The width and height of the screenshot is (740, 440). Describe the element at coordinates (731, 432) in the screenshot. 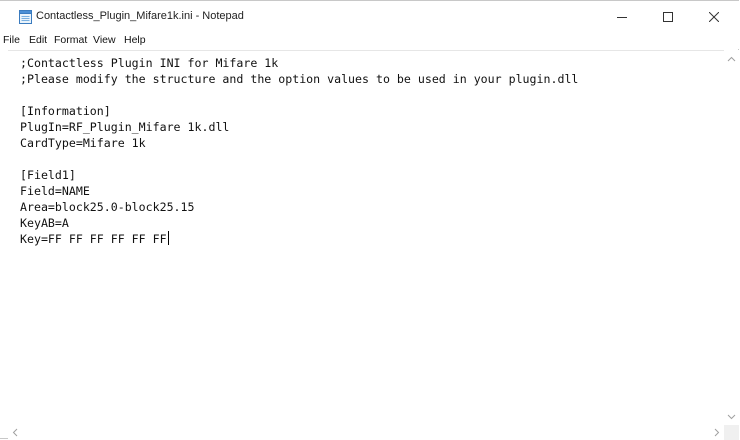

I see `size-grip` at that location.